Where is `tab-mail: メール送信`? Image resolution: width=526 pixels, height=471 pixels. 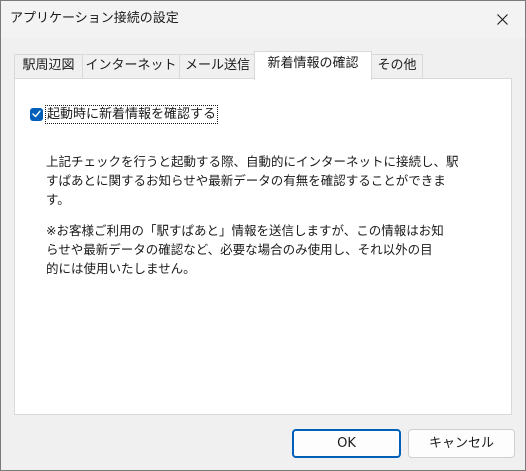
tab-mail: メール送信 is located at coordinates (217, 66).